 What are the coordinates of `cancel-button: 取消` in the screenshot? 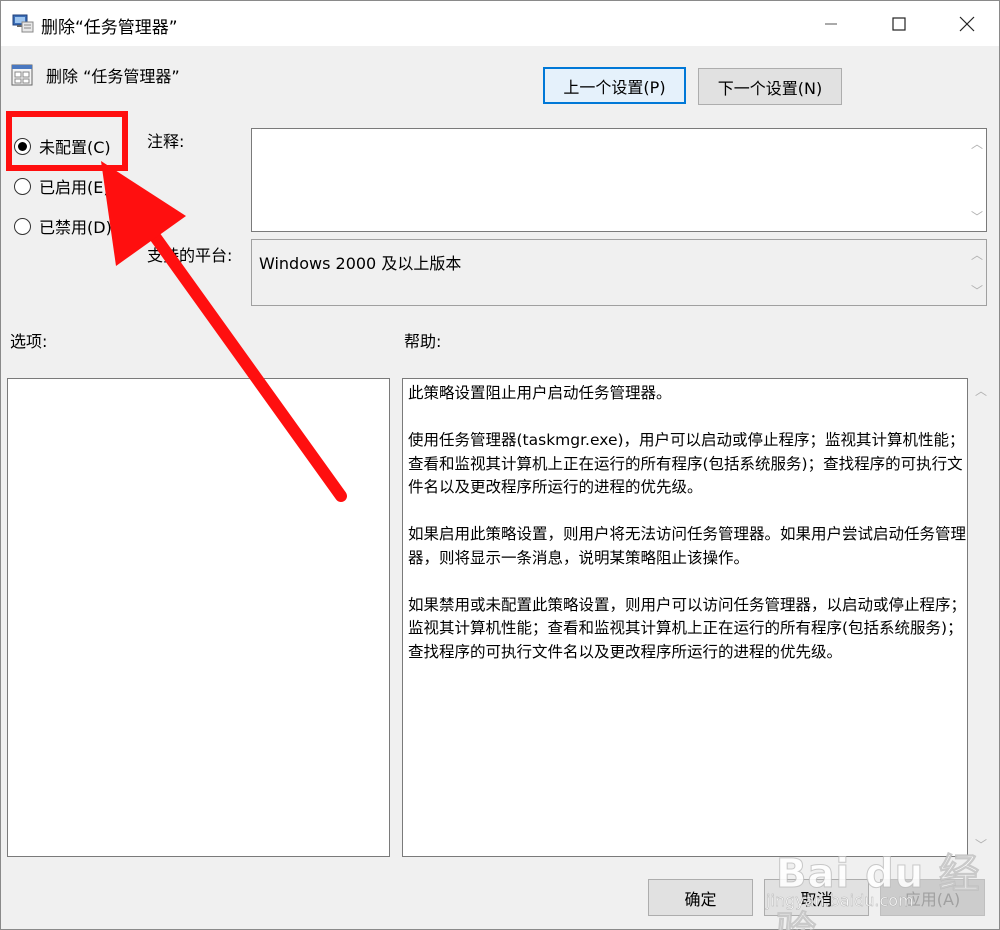 It's located at (816, 897).